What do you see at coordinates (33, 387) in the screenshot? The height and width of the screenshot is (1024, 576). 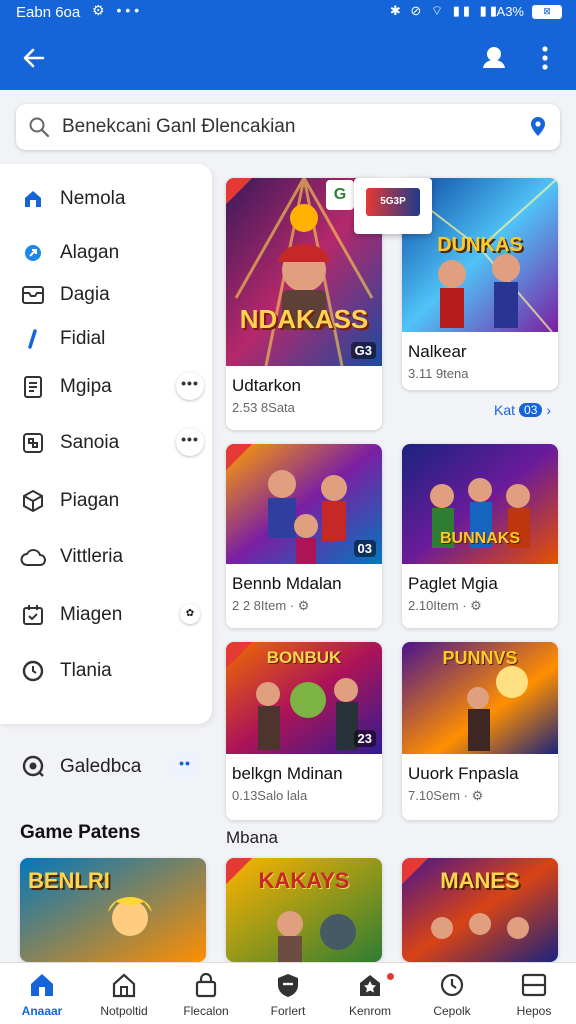 I see `document-icon` at bounding box center [33, 387].